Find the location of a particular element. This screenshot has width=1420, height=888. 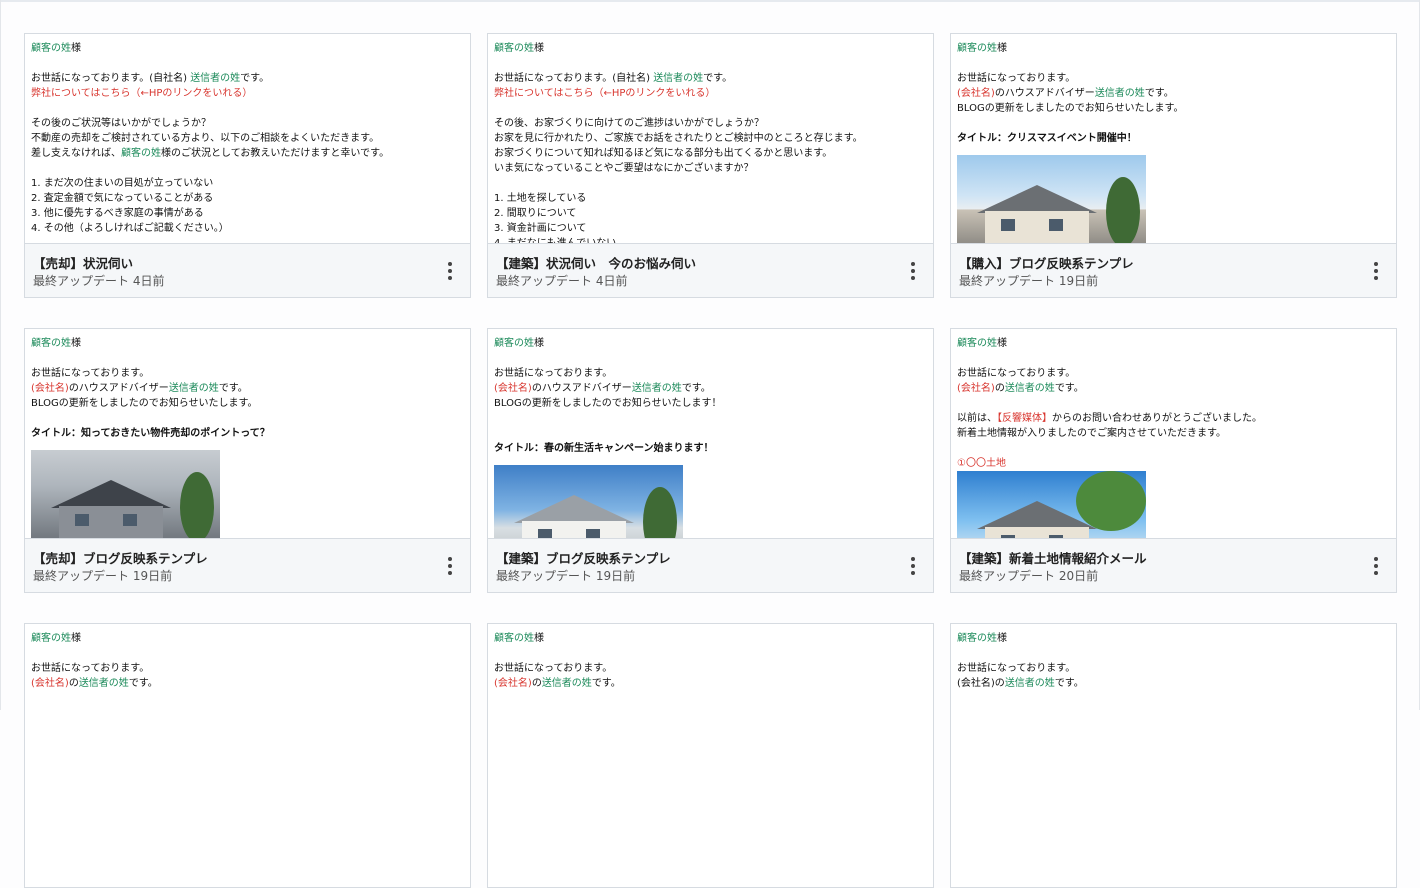

card-footer: 【建築】新着土地情報紹介メール 最終アップデート 20日前 is located at coordinates (1173, 565).